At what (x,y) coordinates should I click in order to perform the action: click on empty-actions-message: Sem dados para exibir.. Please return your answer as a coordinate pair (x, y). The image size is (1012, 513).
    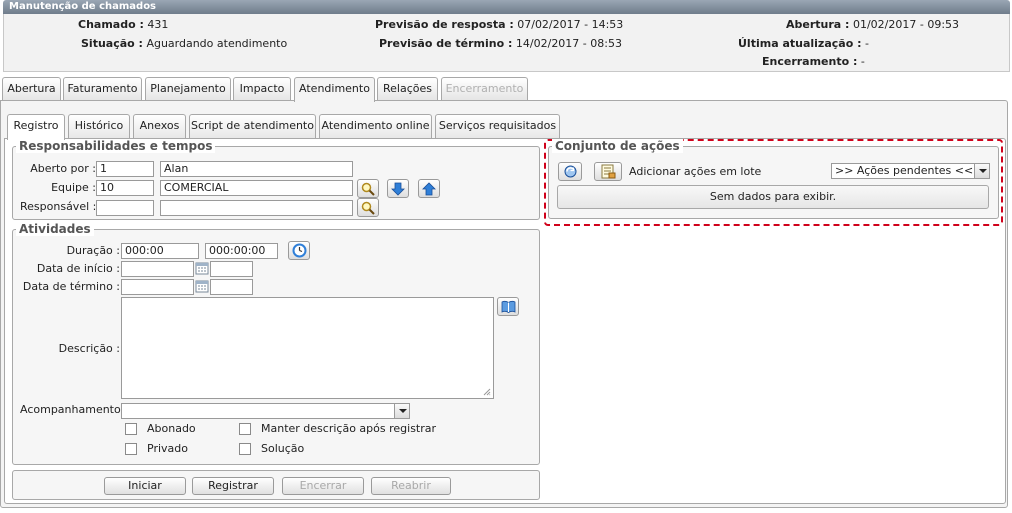
    Looking at the image, I should click on (773, 197).